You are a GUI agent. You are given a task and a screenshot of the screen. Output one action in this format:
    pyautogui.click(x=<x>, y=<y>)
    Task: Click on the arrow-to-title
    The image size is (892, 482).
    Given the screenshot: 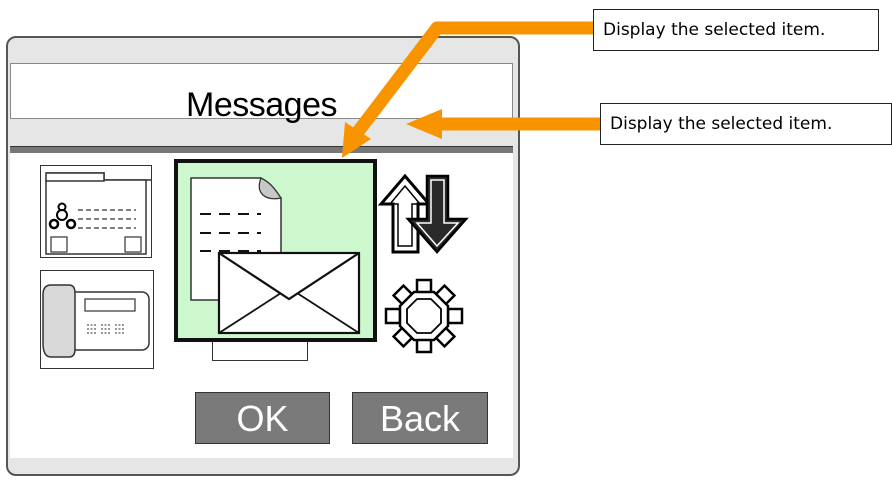 What is the action you would take?
    pyautogui.click(x=503, y=124)
    